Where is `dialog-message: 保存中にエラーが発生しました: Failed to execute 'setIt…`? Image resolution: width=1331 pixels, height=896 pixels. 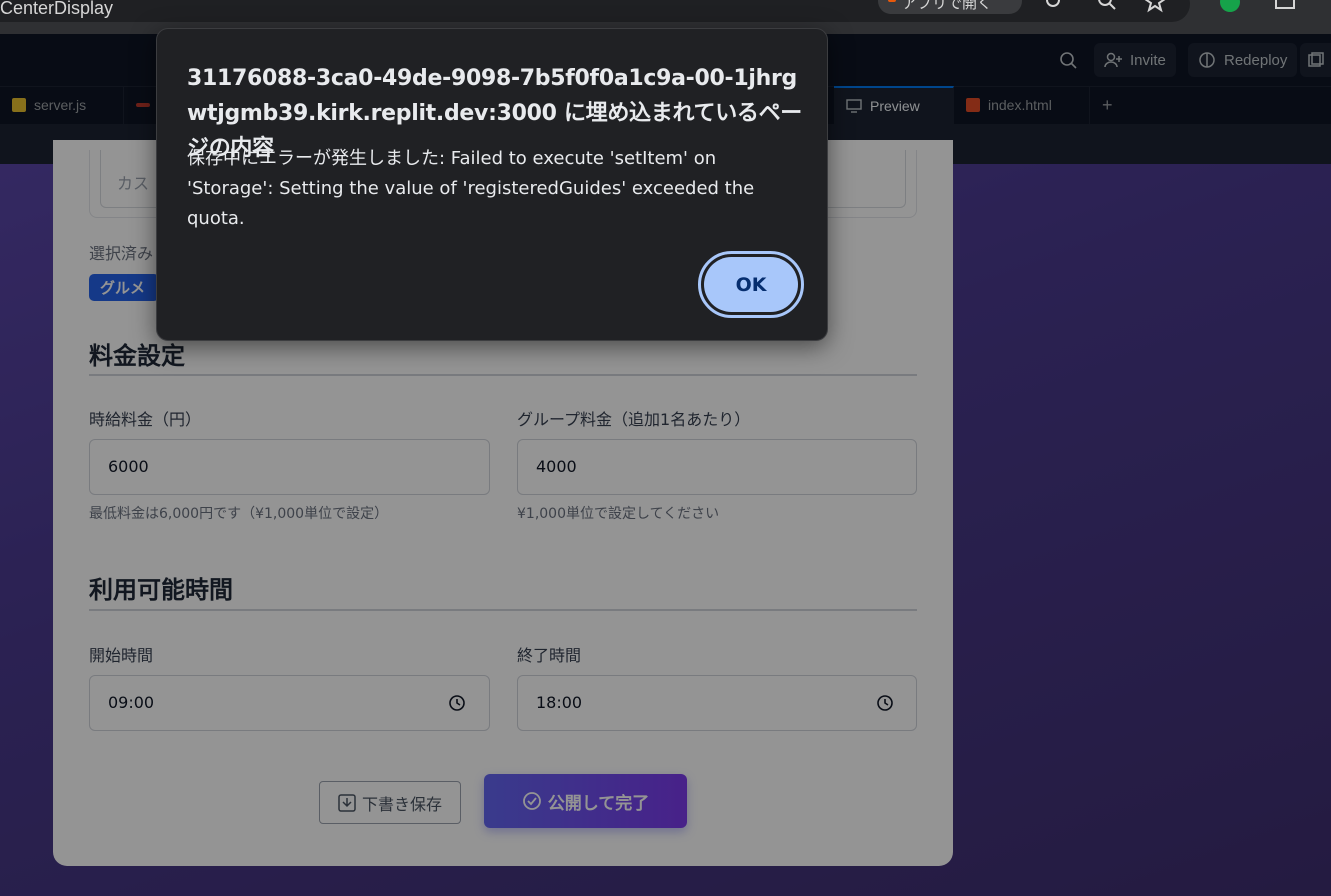
dialog-message: 保存中にエラーが発生しました: Failed to execute 'setIt… is located at coordinates (471, 188).